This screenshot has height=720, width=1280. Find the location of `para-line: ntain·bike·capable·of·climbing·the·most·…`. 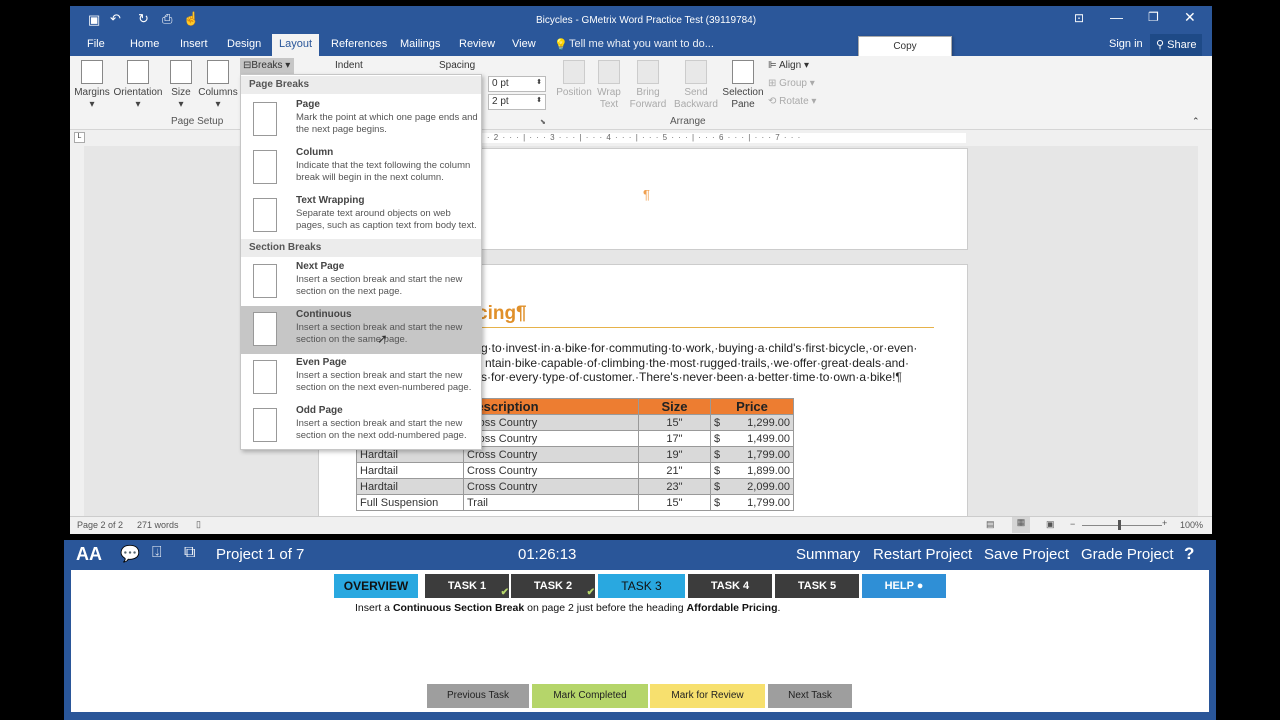

para-line: ntain·bike·capable·of·climbing·the·most·… is located at coordinates (697, 362).